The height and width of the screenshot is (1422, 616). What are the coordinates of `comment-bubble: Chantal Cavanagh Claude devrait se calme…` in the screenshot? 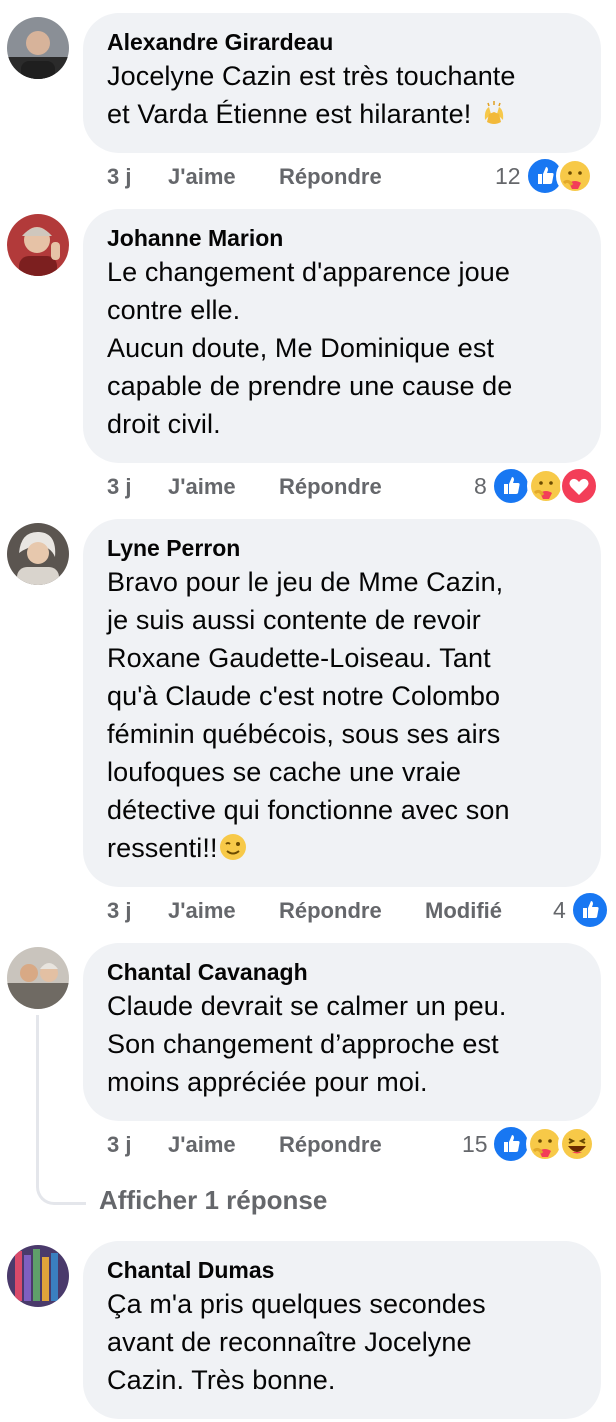 It's located at (342, 1032).